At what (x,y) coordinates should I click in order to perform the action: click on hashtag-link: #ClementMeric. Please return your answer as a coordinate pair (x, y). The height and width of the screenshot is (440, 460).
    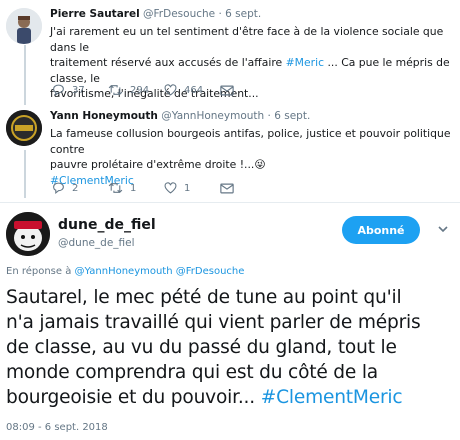
    Looking at the image, I should click on (332, 397).